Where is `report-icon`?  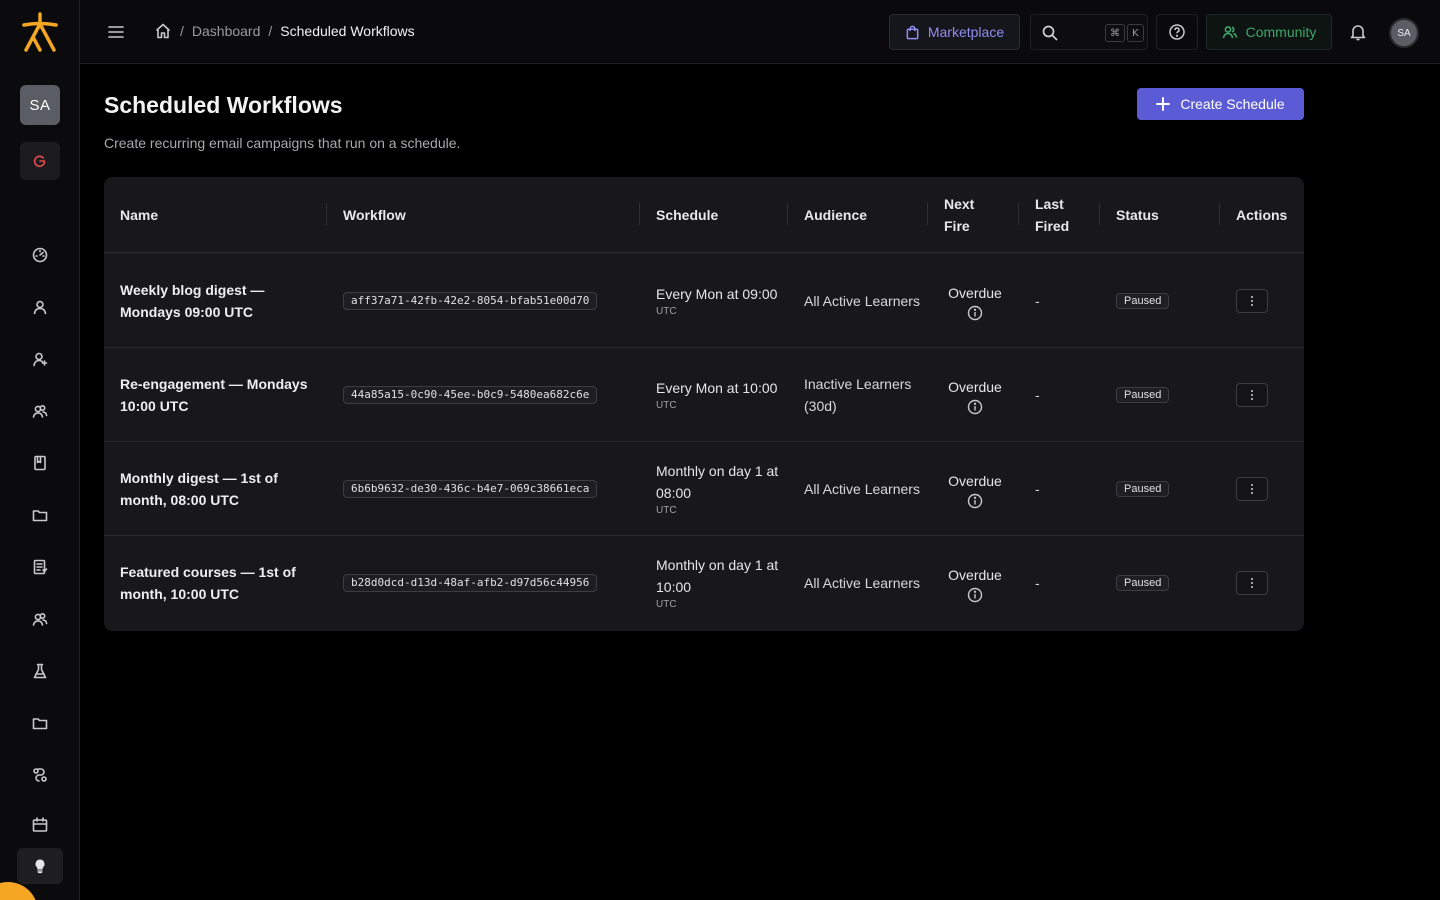
report-icon is located at coordinates (40, 567).